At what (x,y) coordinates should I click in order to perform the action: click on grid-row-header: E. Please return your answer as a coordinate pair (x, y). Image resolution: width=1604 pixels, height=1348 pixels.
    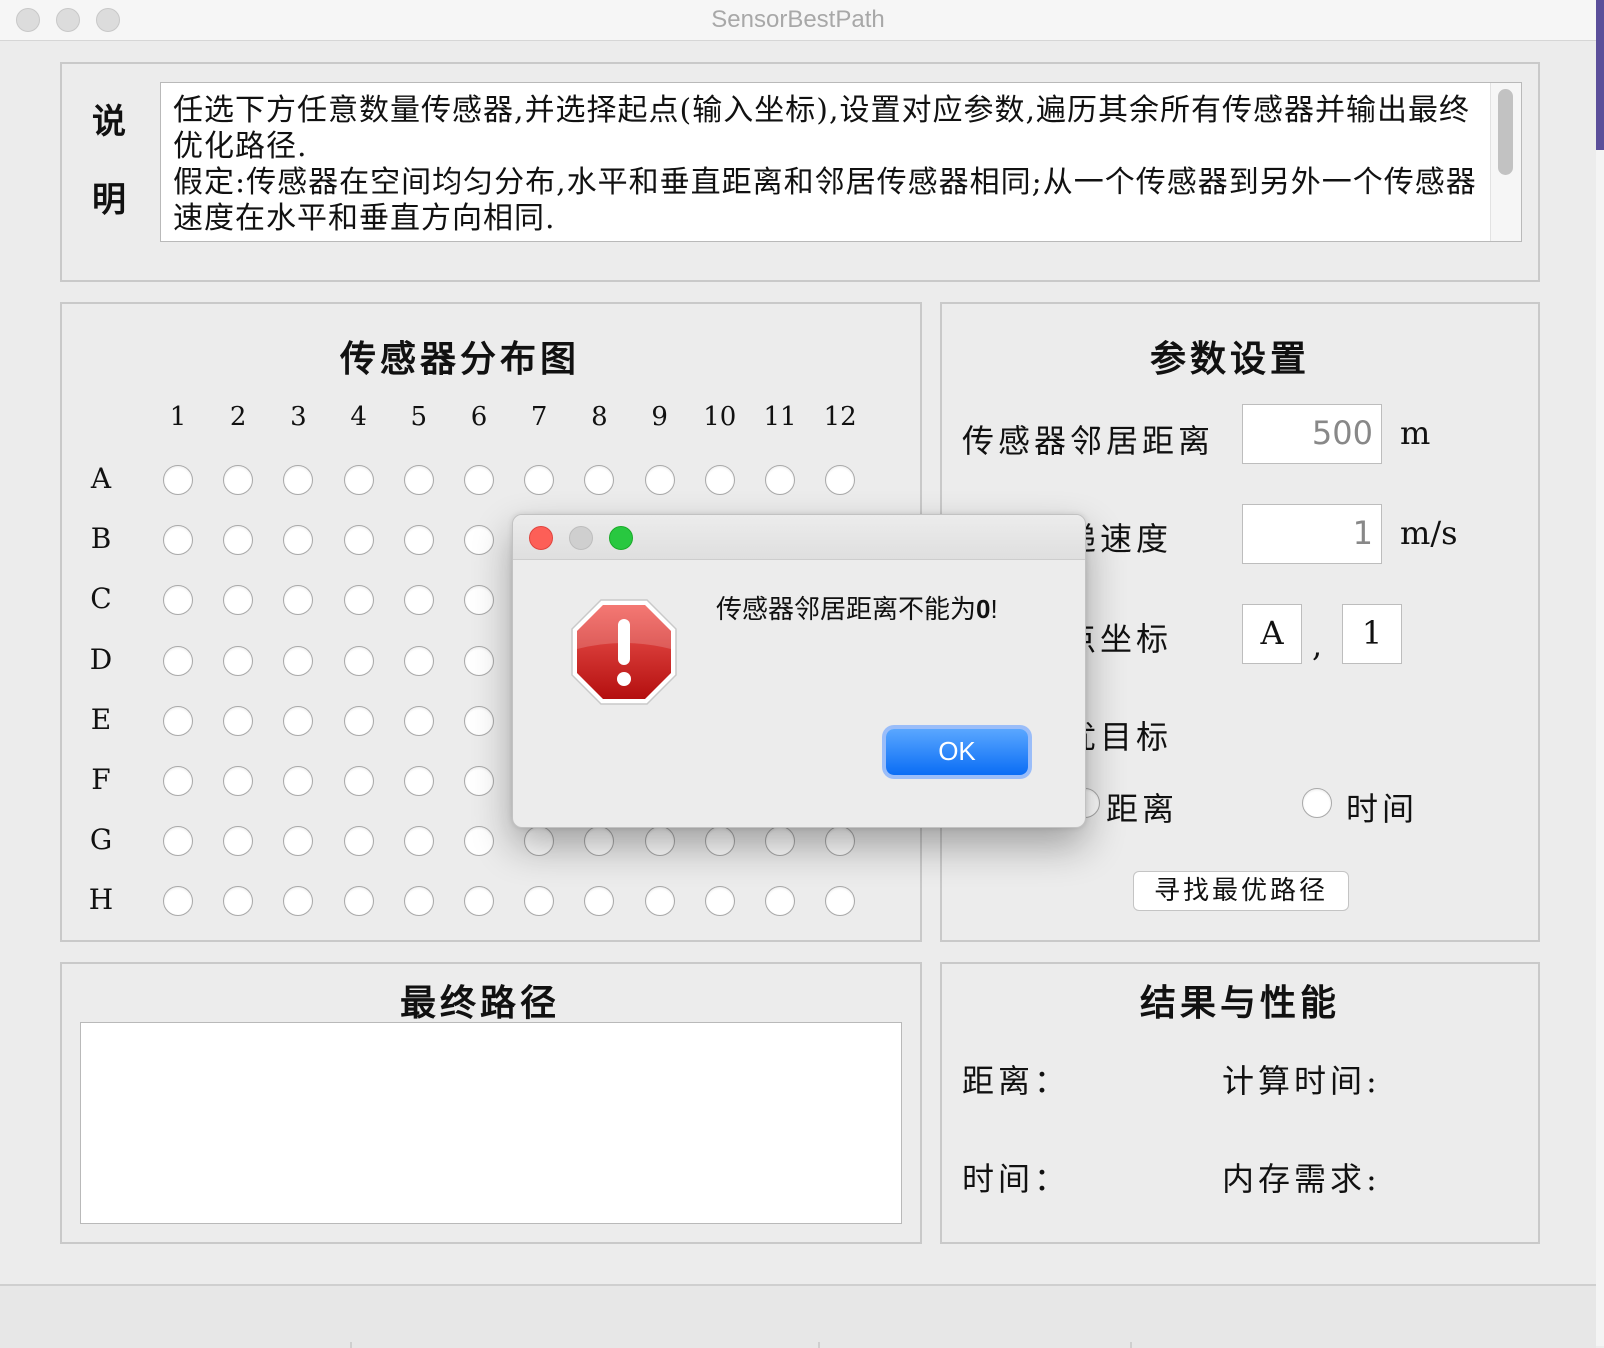
    Looking at the image, I should click on (101, 719).